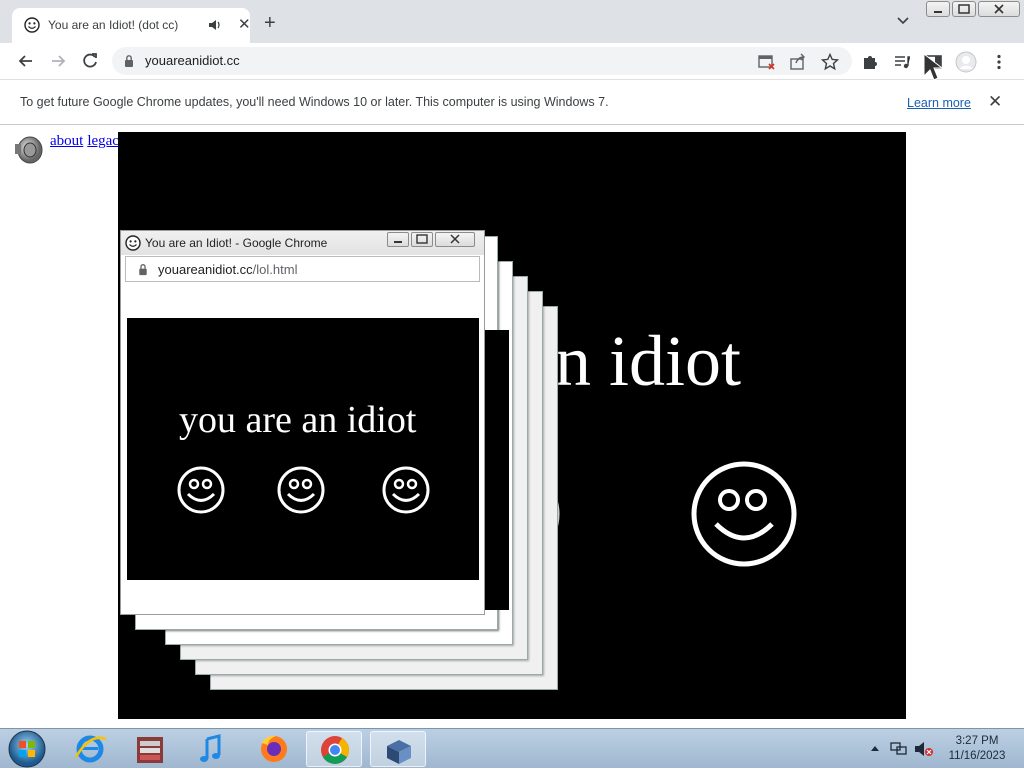 The height and width of the screenshot is (773, 1024). What do you see at coordinates (482, 61) in the screenshot?
I see `address-bar: youareanidiot.cc` at bounding box center [482, 61].